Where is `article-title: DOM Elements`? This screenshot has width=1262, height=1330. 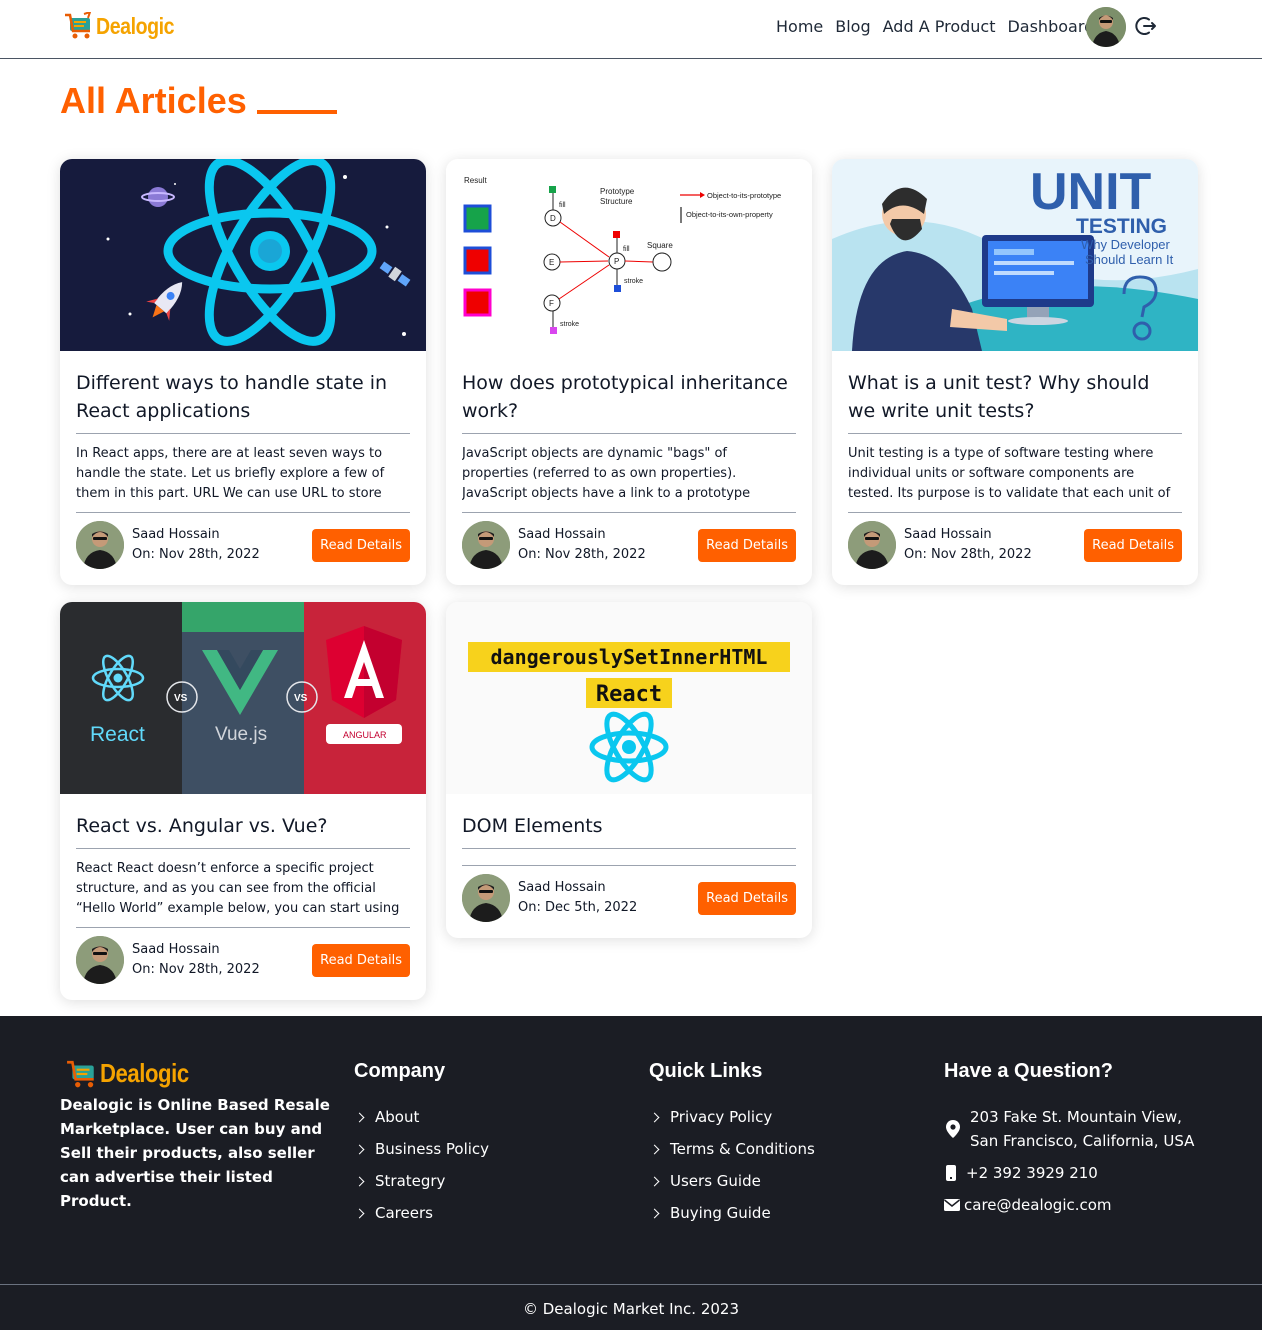
article-title: DOM Elements is located at coordinates (629, 826).